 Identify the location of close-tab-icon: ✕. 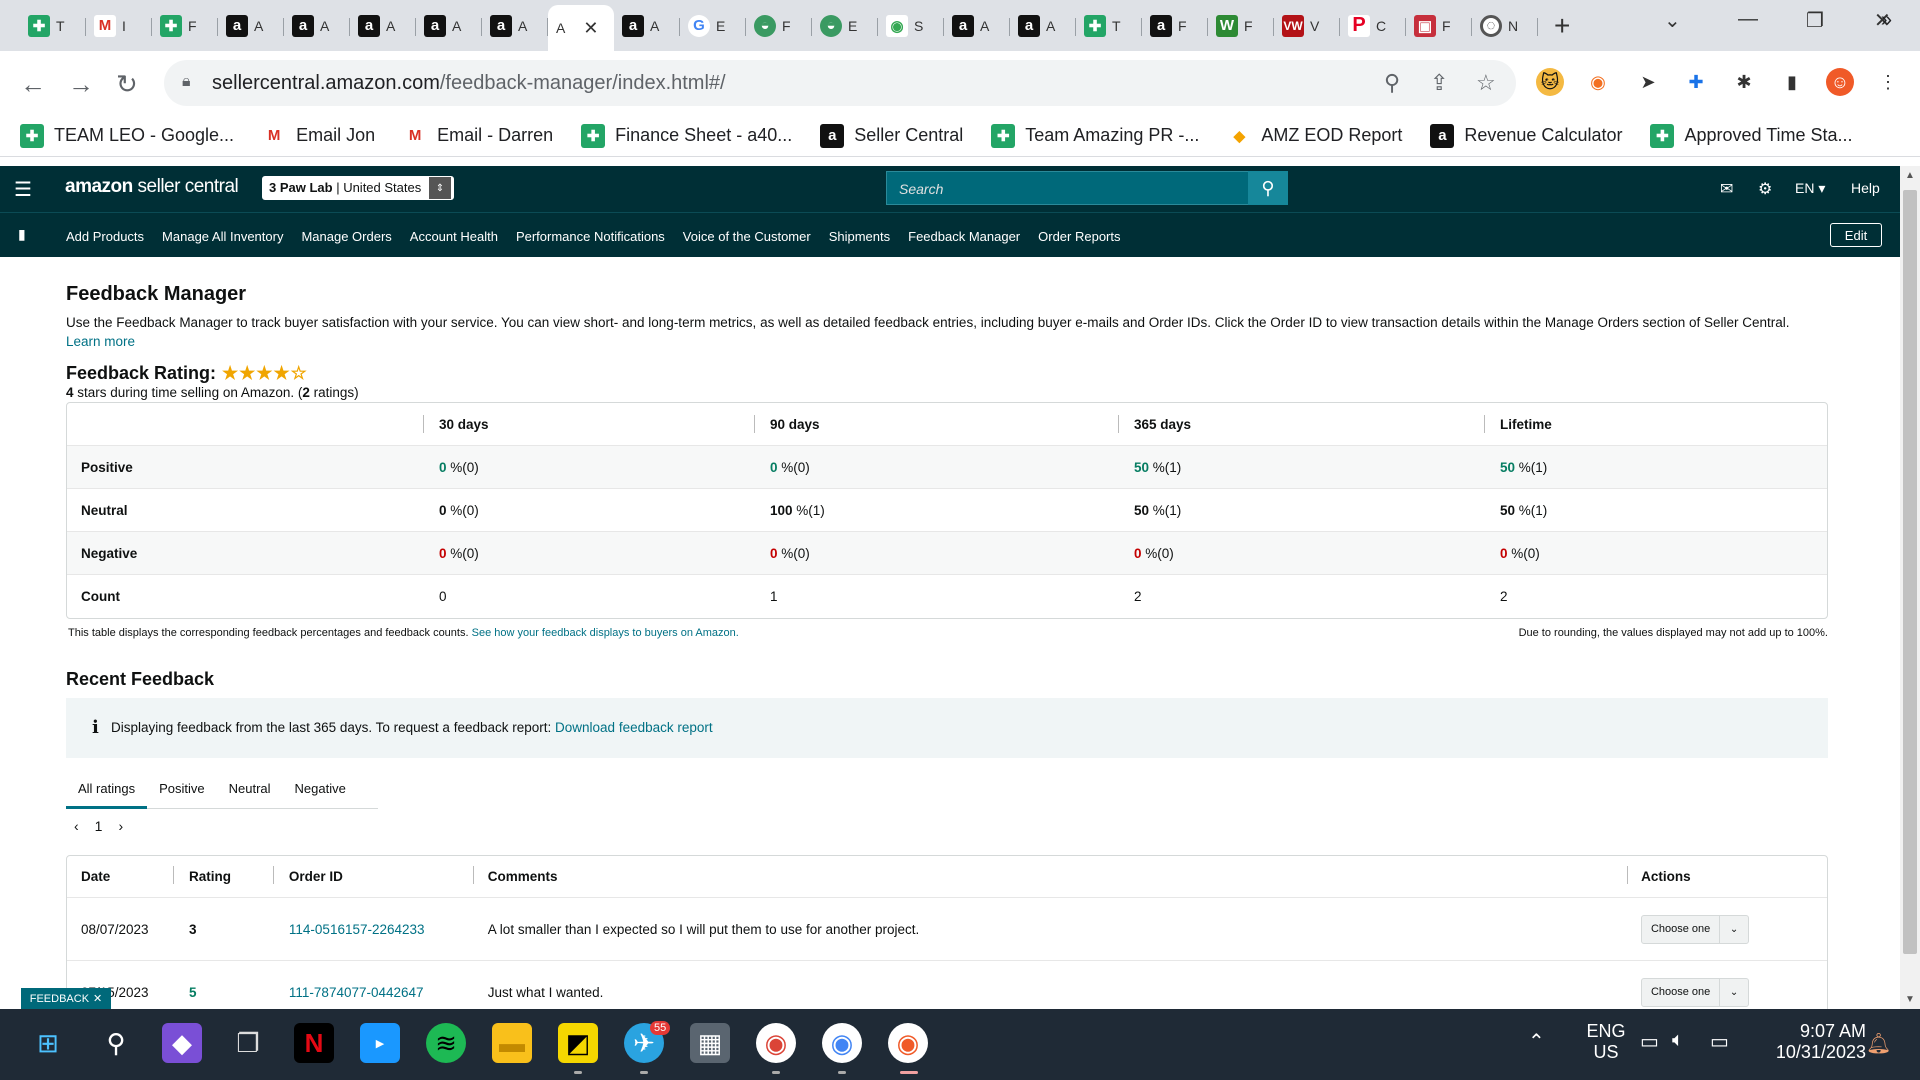
(590, 28).